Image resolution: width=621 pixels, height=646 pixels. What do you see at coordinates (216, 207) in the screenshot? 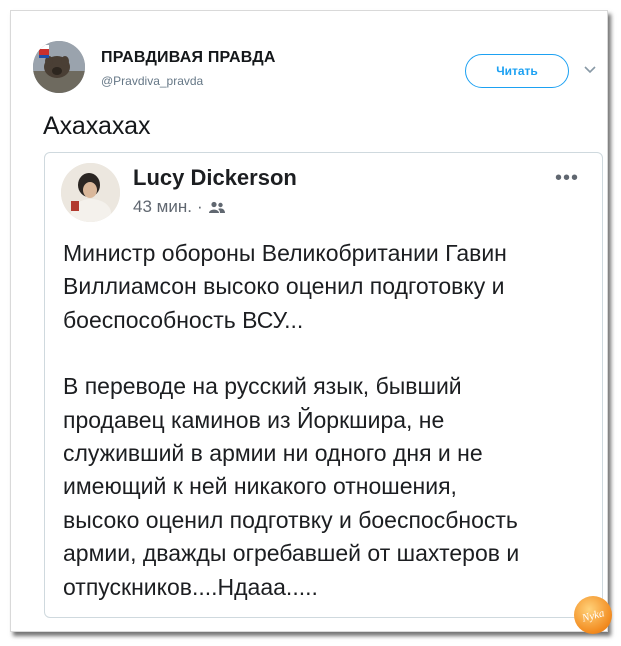
I see `friends-audience-icon` at bounding box center [216, 207].